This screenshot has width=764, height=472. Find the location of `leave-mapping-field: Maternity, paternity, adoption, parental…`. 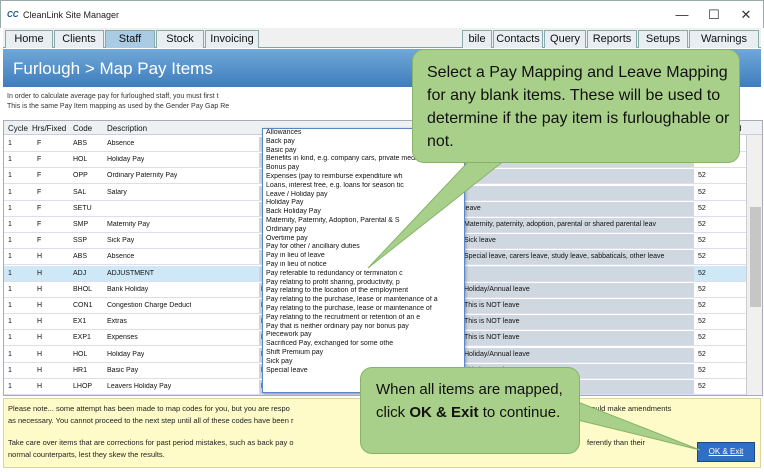

leave-mapping-field: Maternity, paternity, adoption, parental… is located at coordinates (578, 225).